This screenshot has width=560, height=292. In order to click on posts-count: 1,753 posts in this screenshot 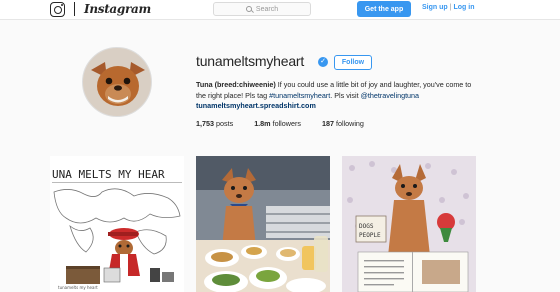, I will do `click(214, 123)`.